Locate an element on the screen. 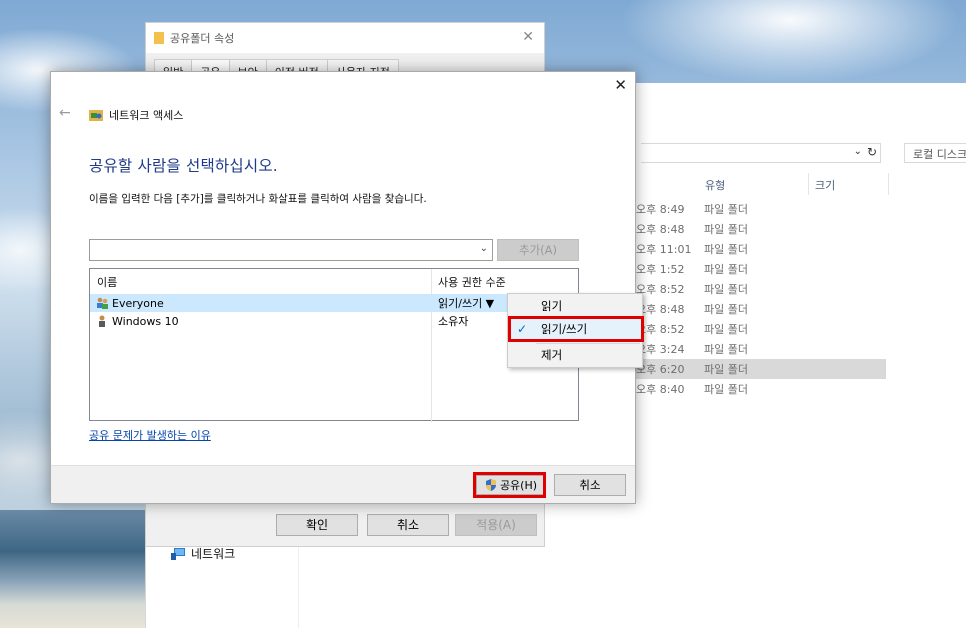 This screenshot has width=966, height=628. add-button: 추가(A) is located at coordinates (538, 250).